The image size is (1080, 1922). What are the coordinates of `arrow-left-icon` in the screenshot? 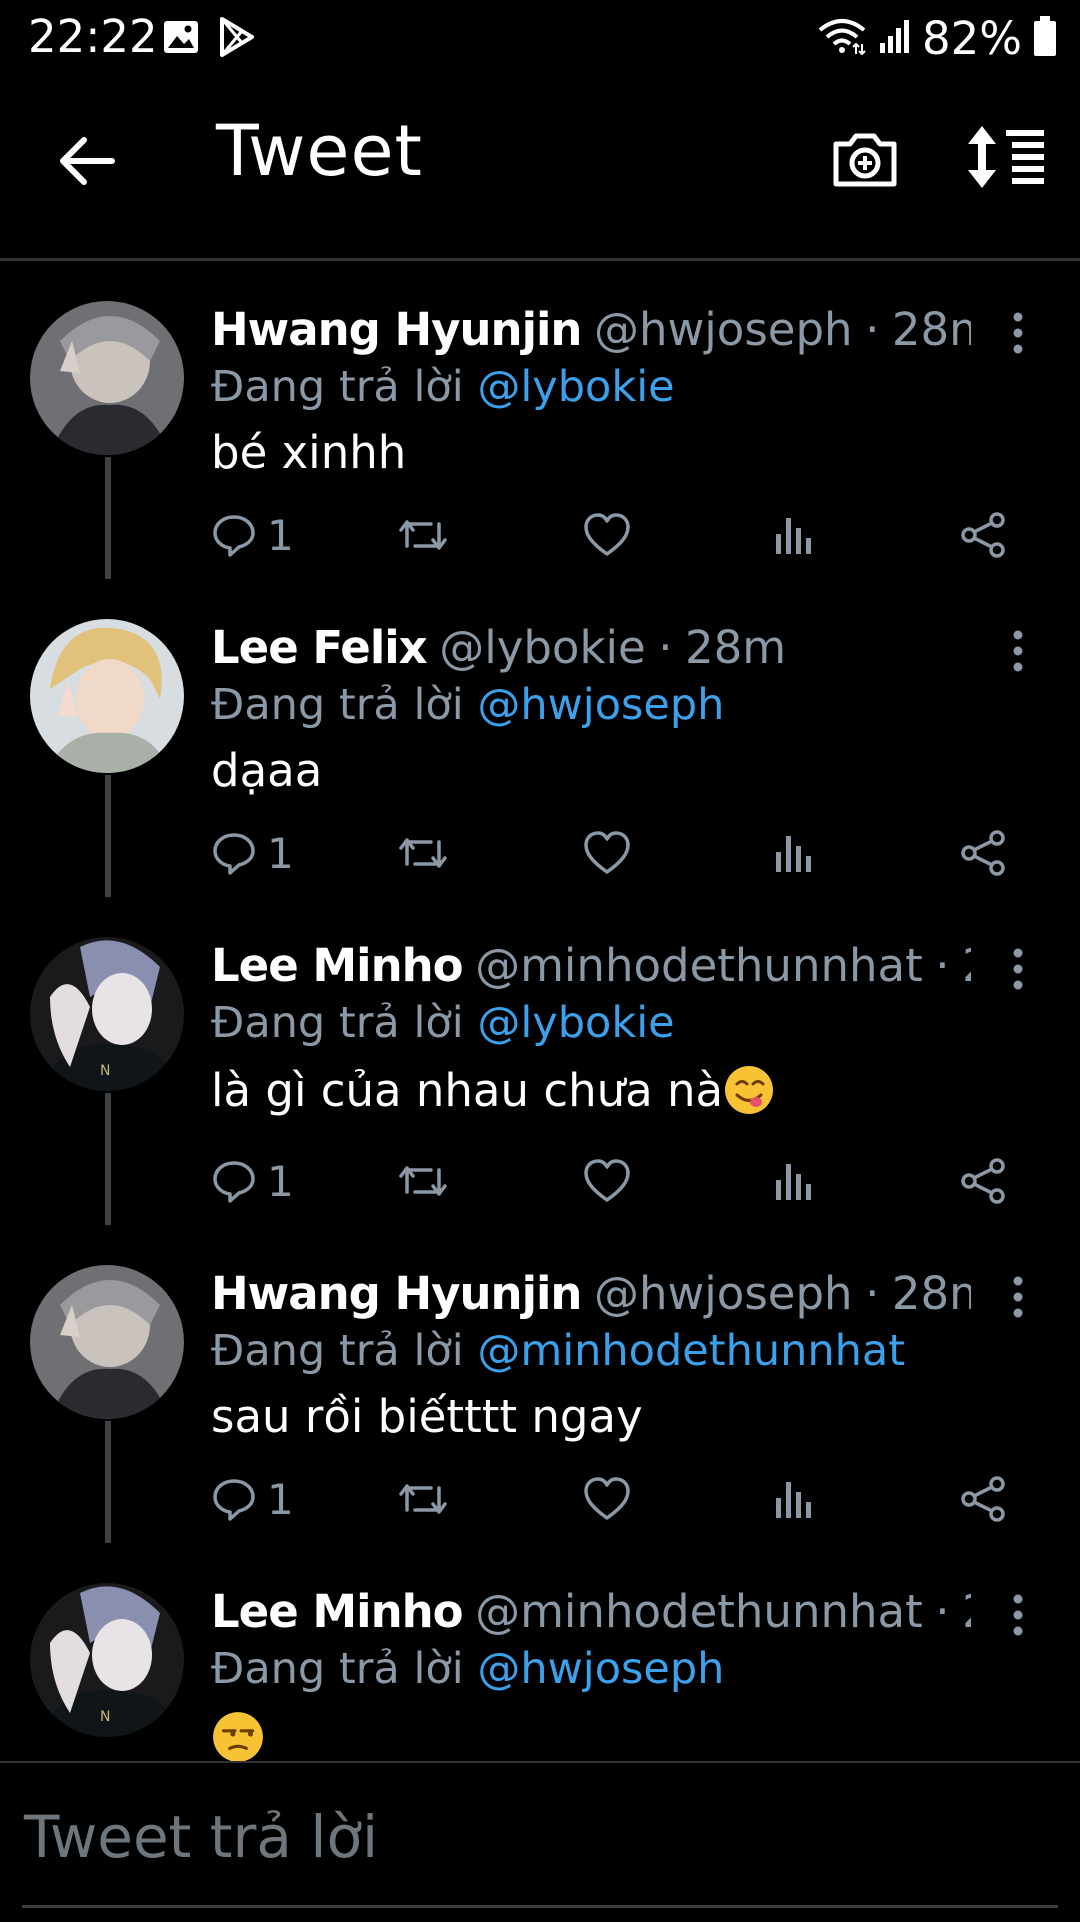 It's located at (87, 161).